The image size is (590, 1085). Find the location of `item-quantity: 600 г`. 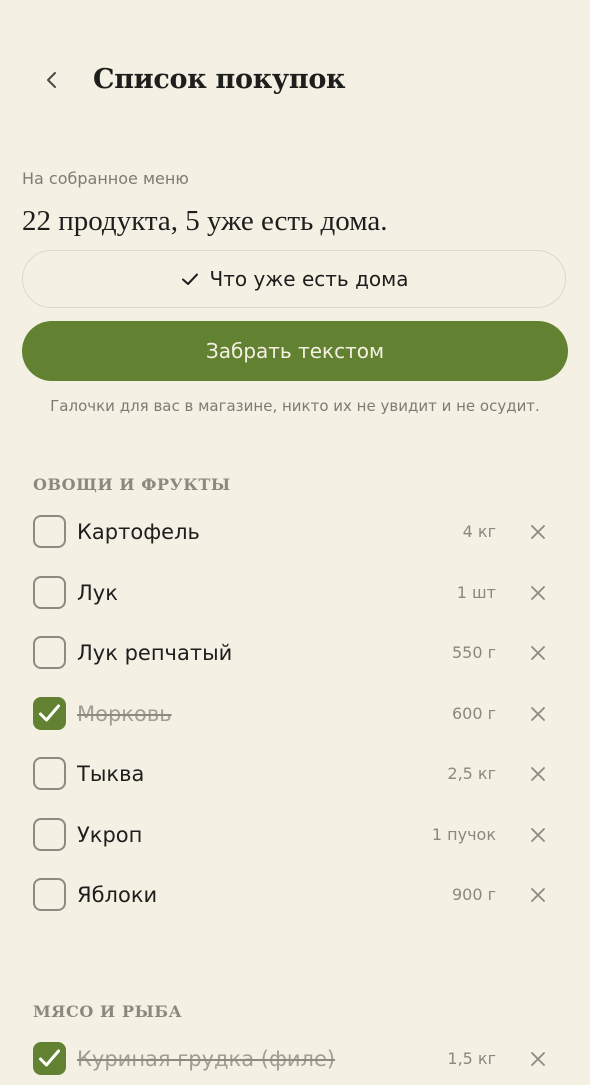

item-quantity: 600 г is located at coordinates (473, 713).